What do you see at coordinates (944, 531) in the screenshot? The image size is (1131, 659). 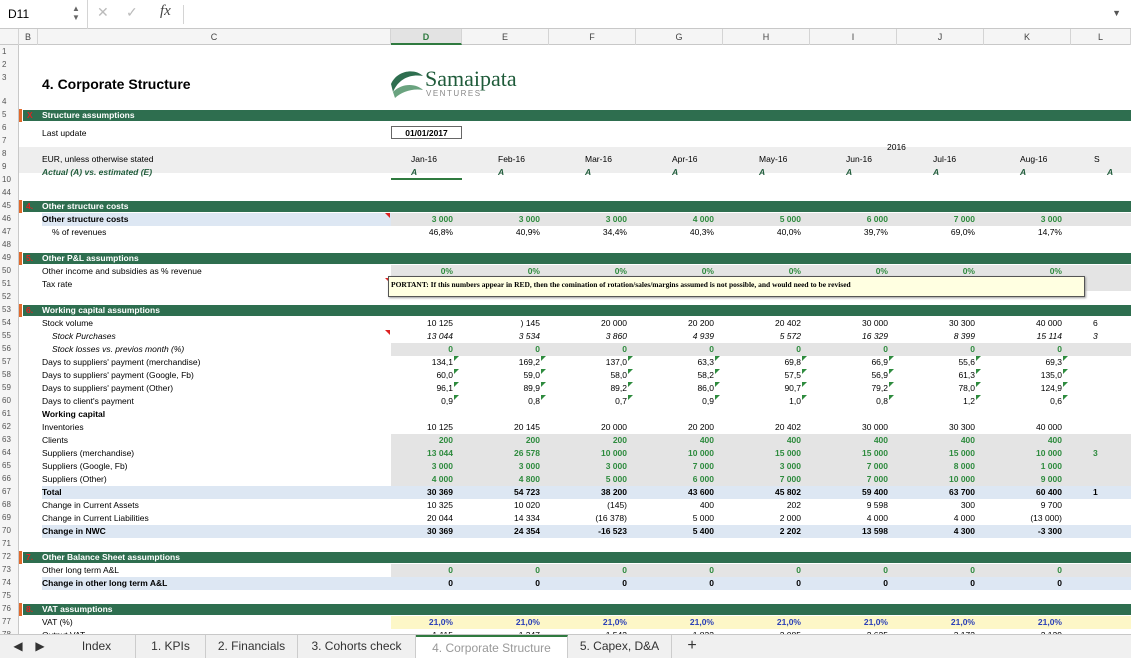 I see `value-cell: 4 300` at bounding box center [944, 531].